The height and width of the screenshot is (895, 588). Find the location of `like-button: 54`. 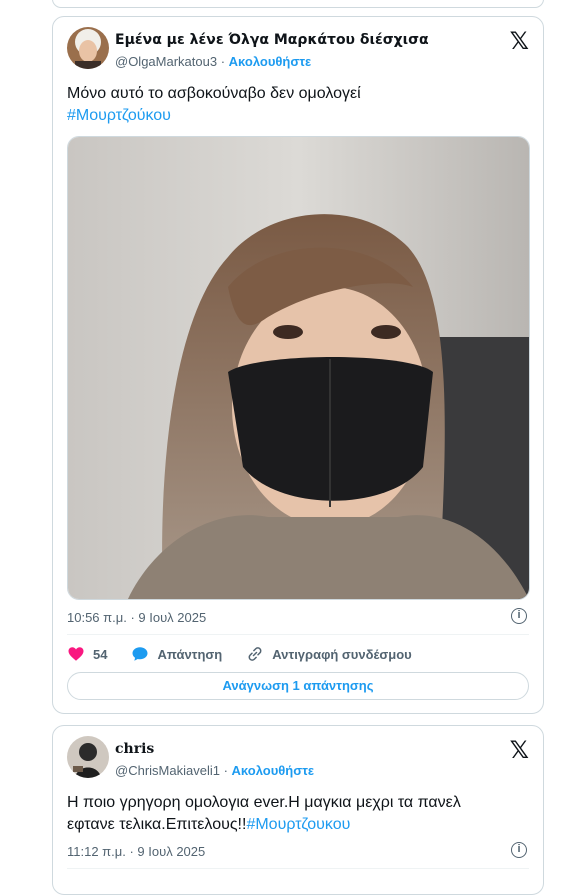

like-button: 54 is located at coordinates (87, 654).